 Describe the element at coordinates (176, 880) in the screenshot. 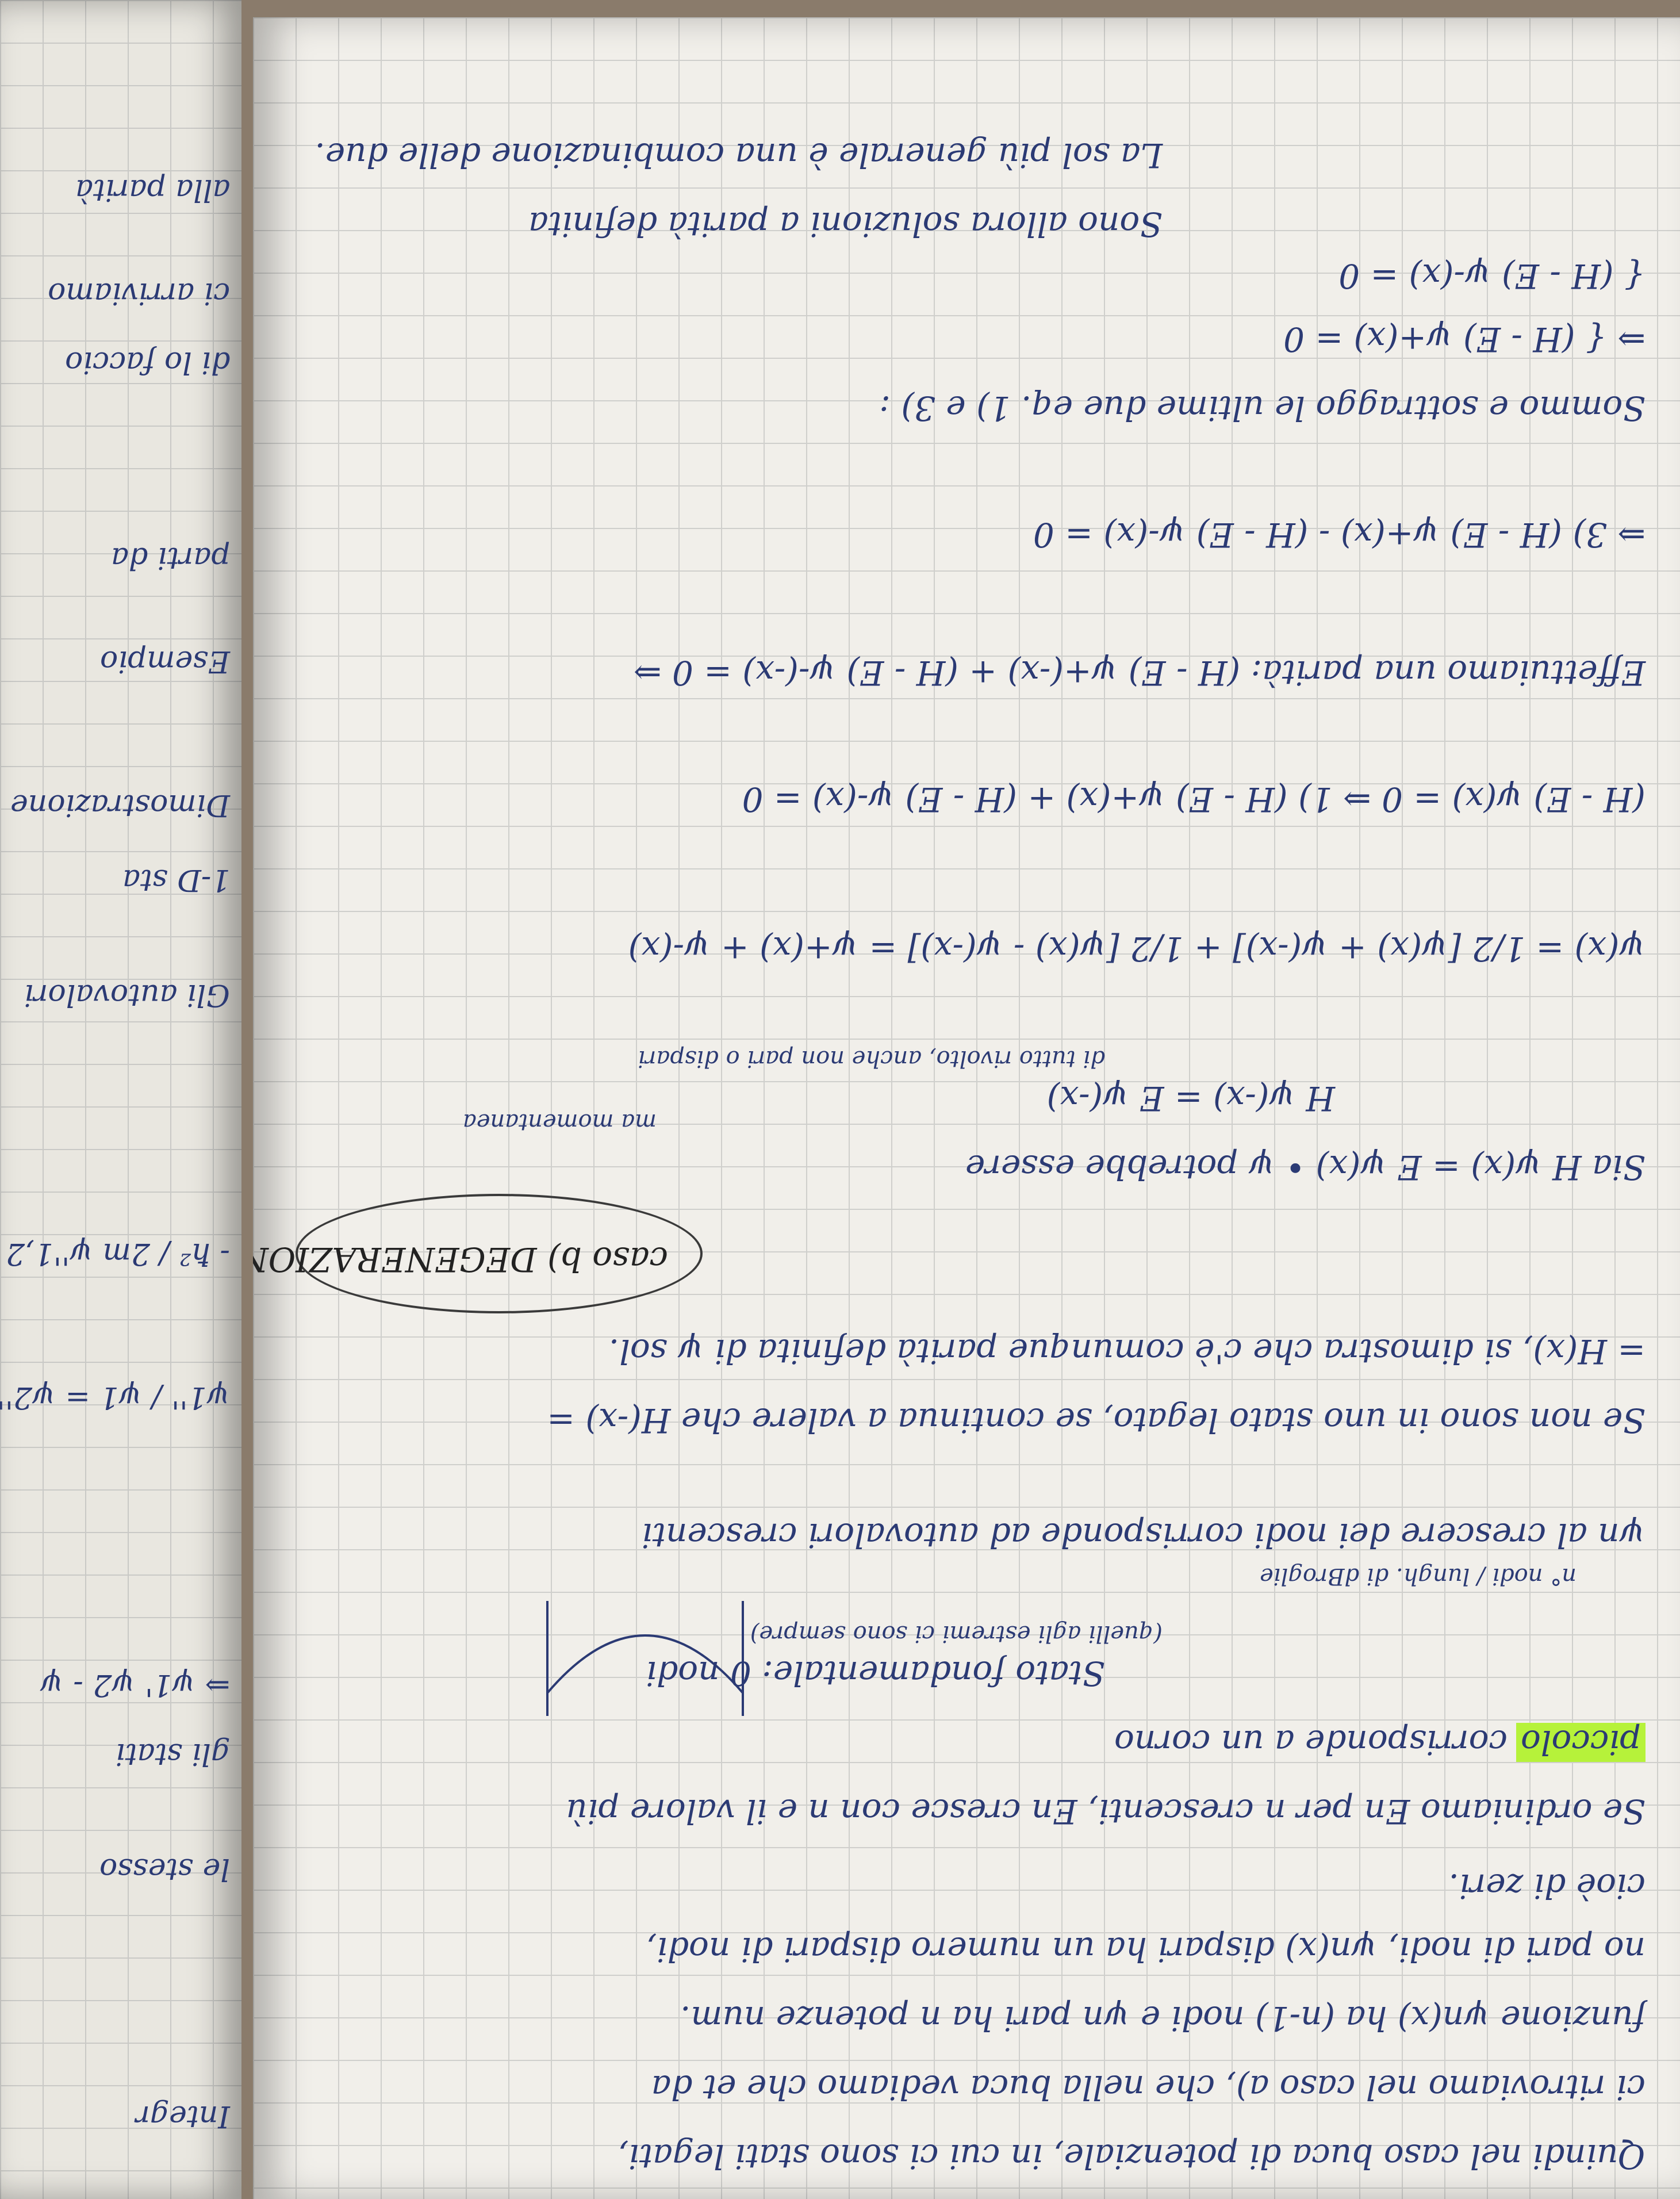

I see `left-fragment: 1-D sta` at that location.